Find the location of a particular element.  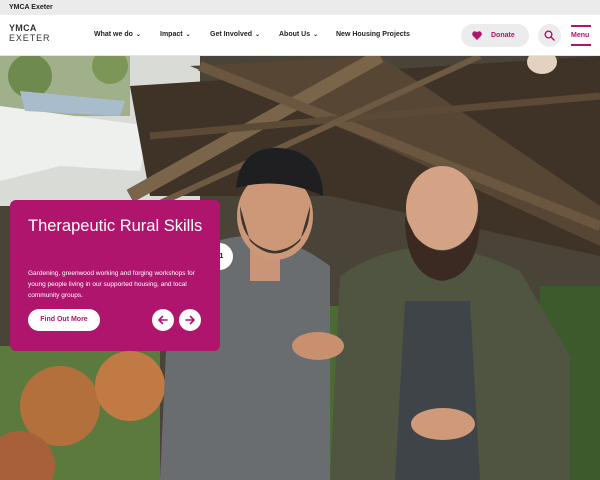

nav-item-about-us: About Us ⌄ is located at coordinates (298, 34).